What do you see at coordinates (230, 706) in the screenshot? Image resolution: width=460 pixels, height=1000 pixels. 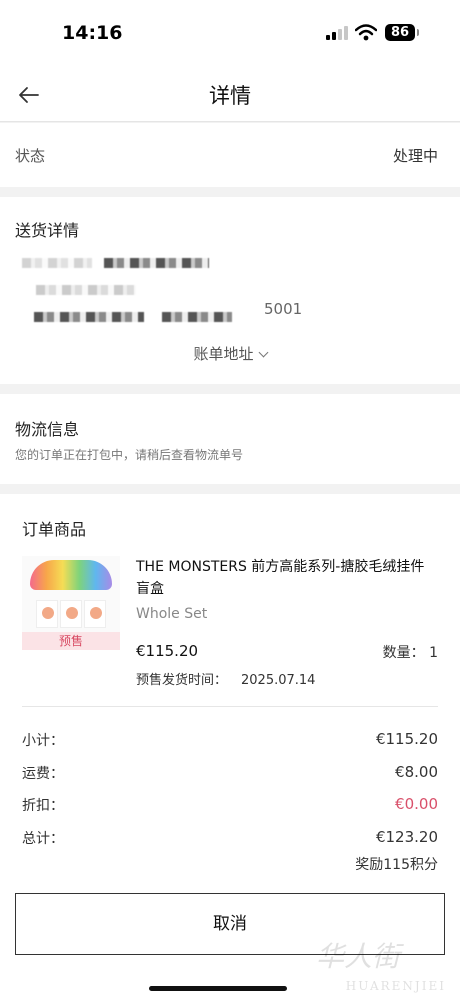 I see `divider` at bounding box center [230, 706].